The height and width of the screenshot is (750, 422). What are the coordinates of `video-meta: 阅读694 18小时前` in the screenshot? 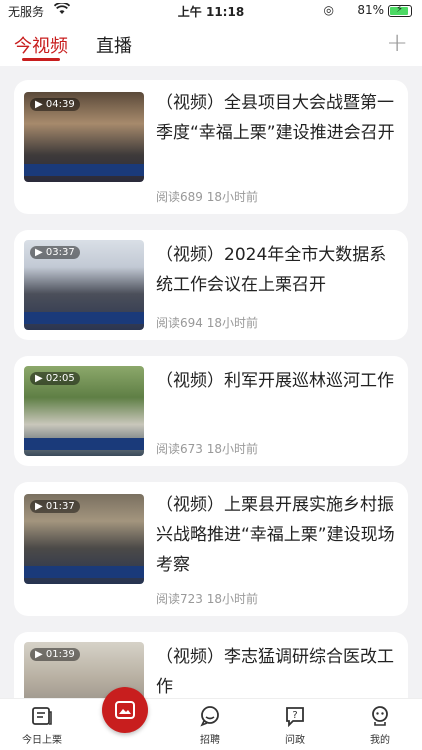 It's located at (207, 322).